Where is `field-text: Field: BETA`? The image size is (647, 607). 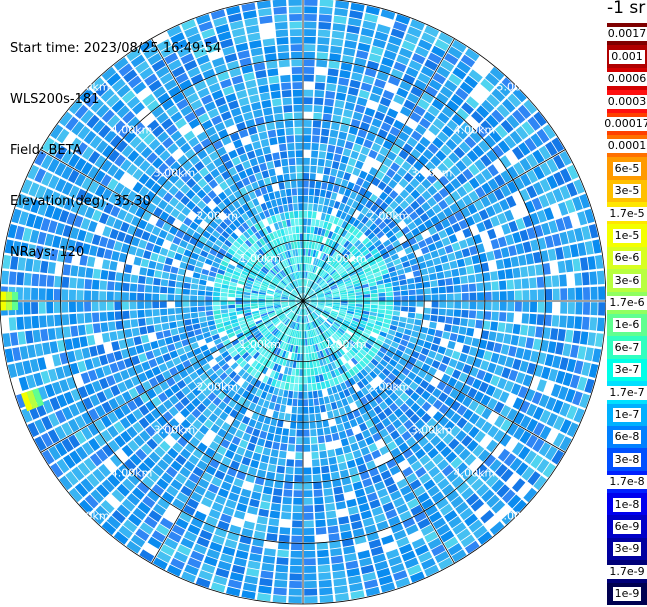
field-text: Field: BETA is located at coordinates (46, 150).